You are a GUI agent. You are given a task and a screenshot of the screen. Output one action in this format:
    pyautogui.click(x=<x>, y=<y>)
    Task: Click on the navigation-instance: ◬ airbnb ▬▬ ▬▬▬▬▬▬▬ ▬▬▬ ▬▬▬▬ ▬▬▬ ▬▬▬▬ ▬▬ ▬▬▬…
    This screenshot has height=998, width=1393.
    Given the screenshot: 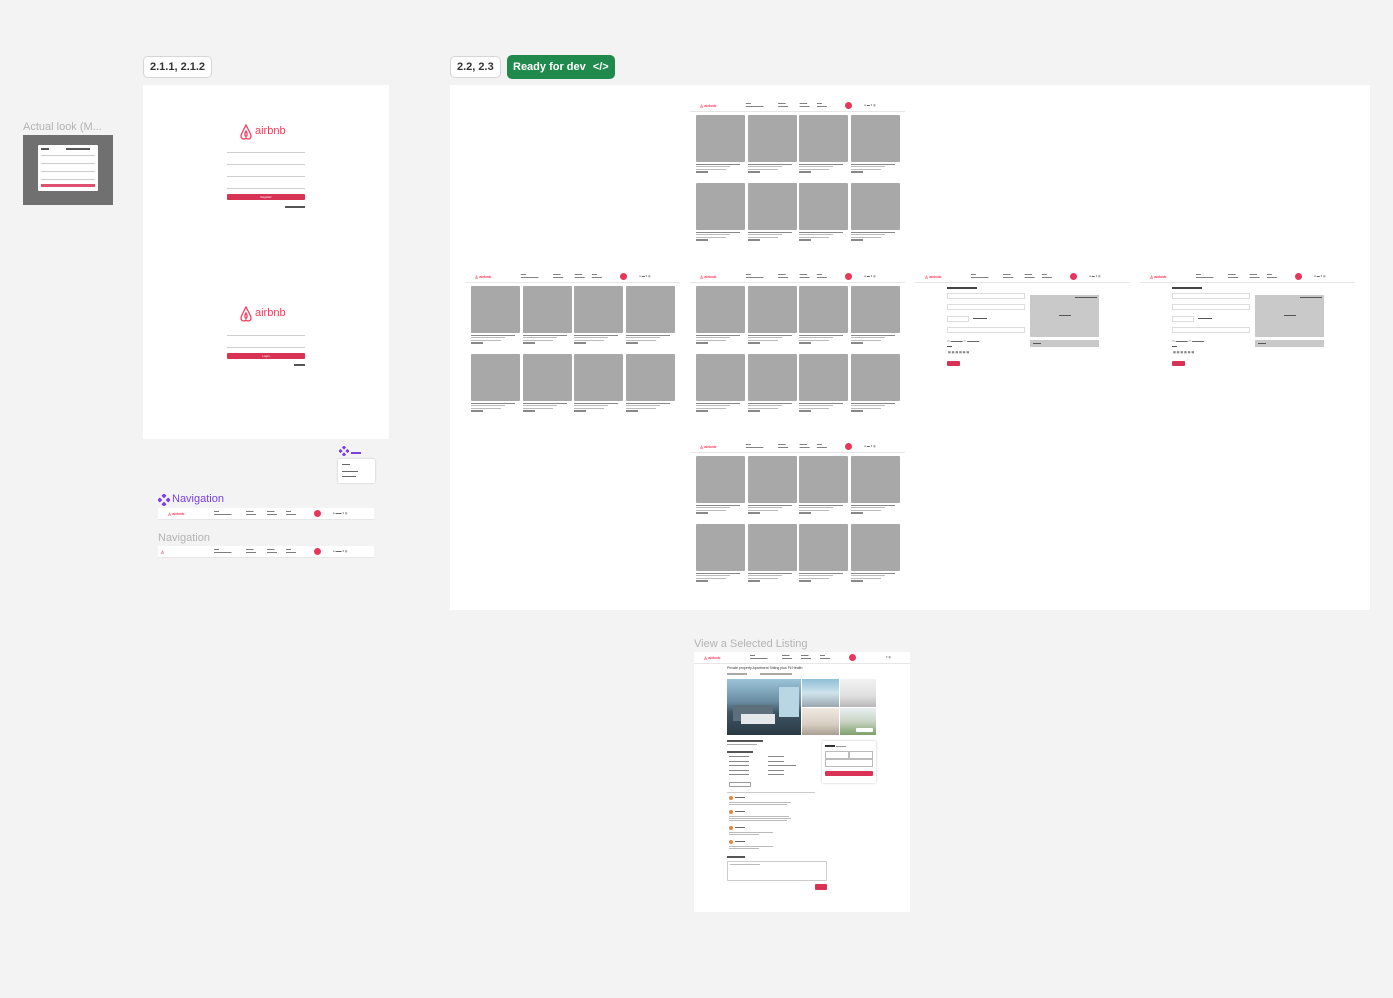 What is the action you would take?
    pyautogui.click(x=802, y=658)
    